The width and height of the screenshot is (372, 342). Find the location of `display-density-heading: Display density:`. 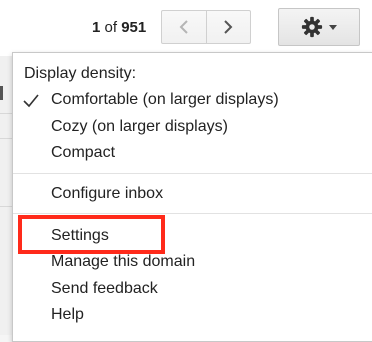

display-density-heading: Display density: is located at coordinates (80, 73).